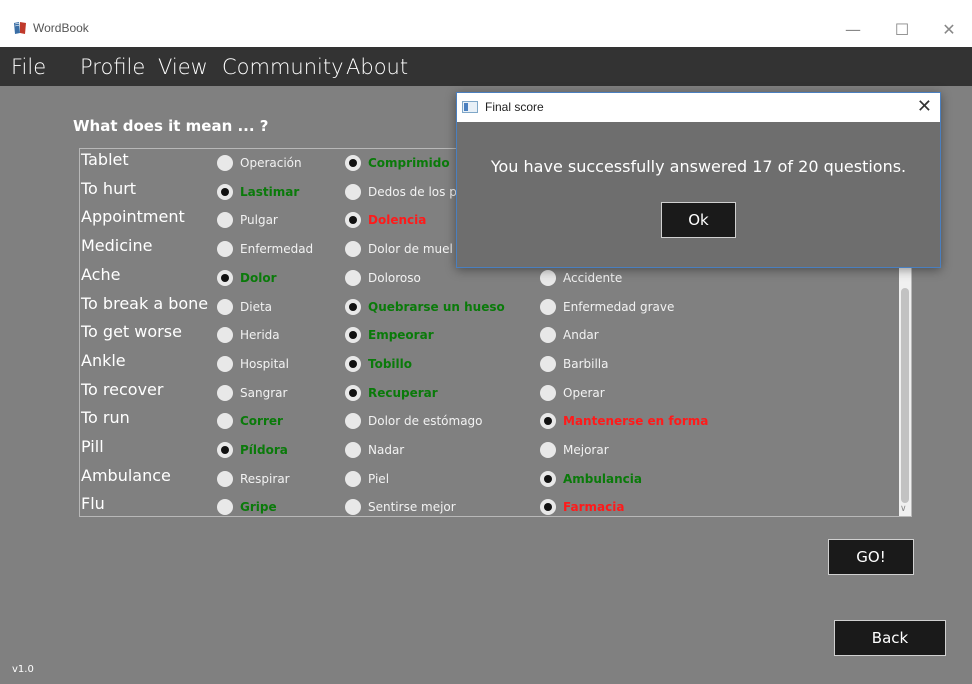  Describe the element at coordinates (374, 450) in the screenshot. I see `answer-option: Nadar` at that location.